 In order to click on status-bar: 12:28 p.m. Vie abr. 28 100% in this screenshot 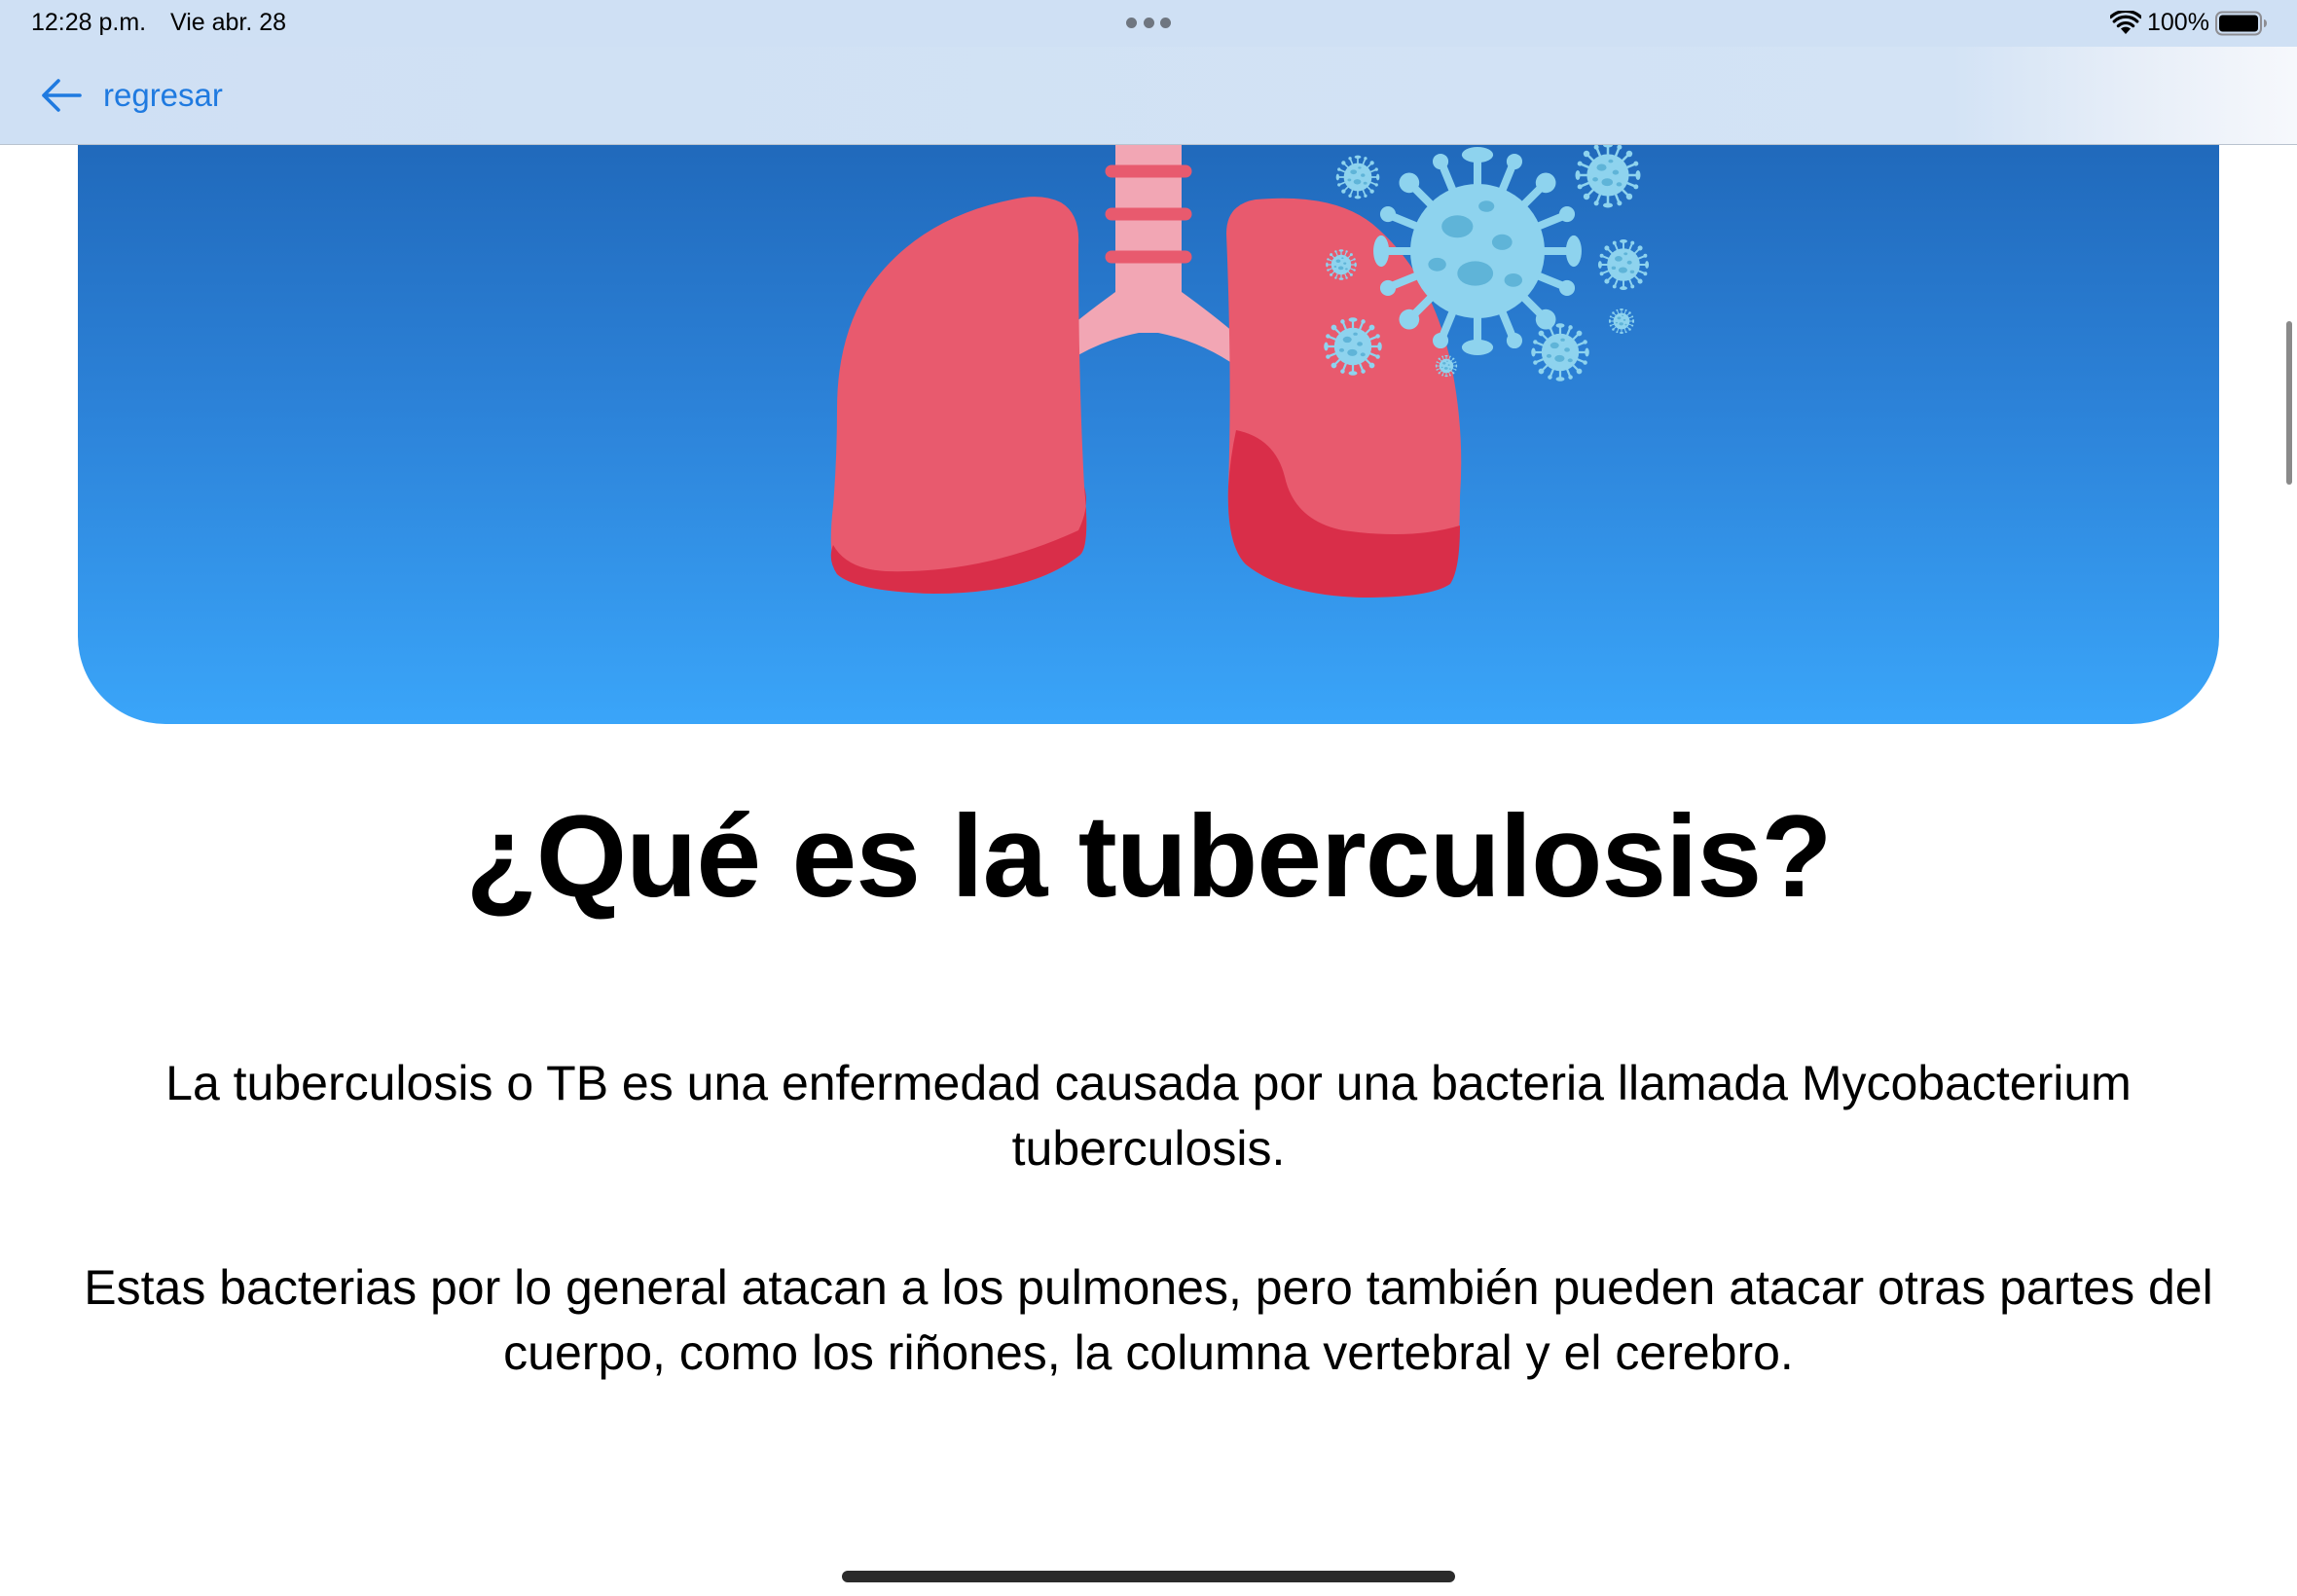, I will do `click(1148, 23)`.